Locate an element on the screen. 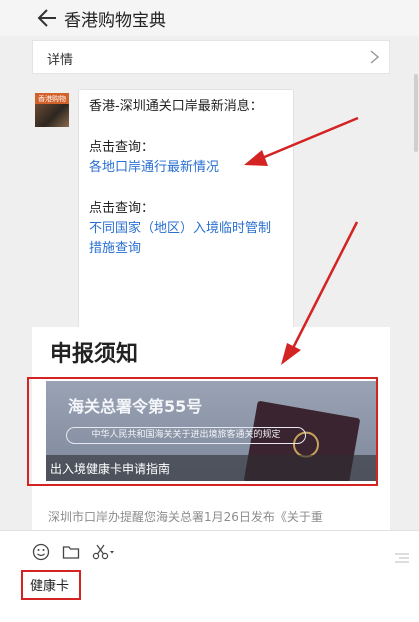  page-title: 香港购物宝典 is located at coordinates (115, 21).